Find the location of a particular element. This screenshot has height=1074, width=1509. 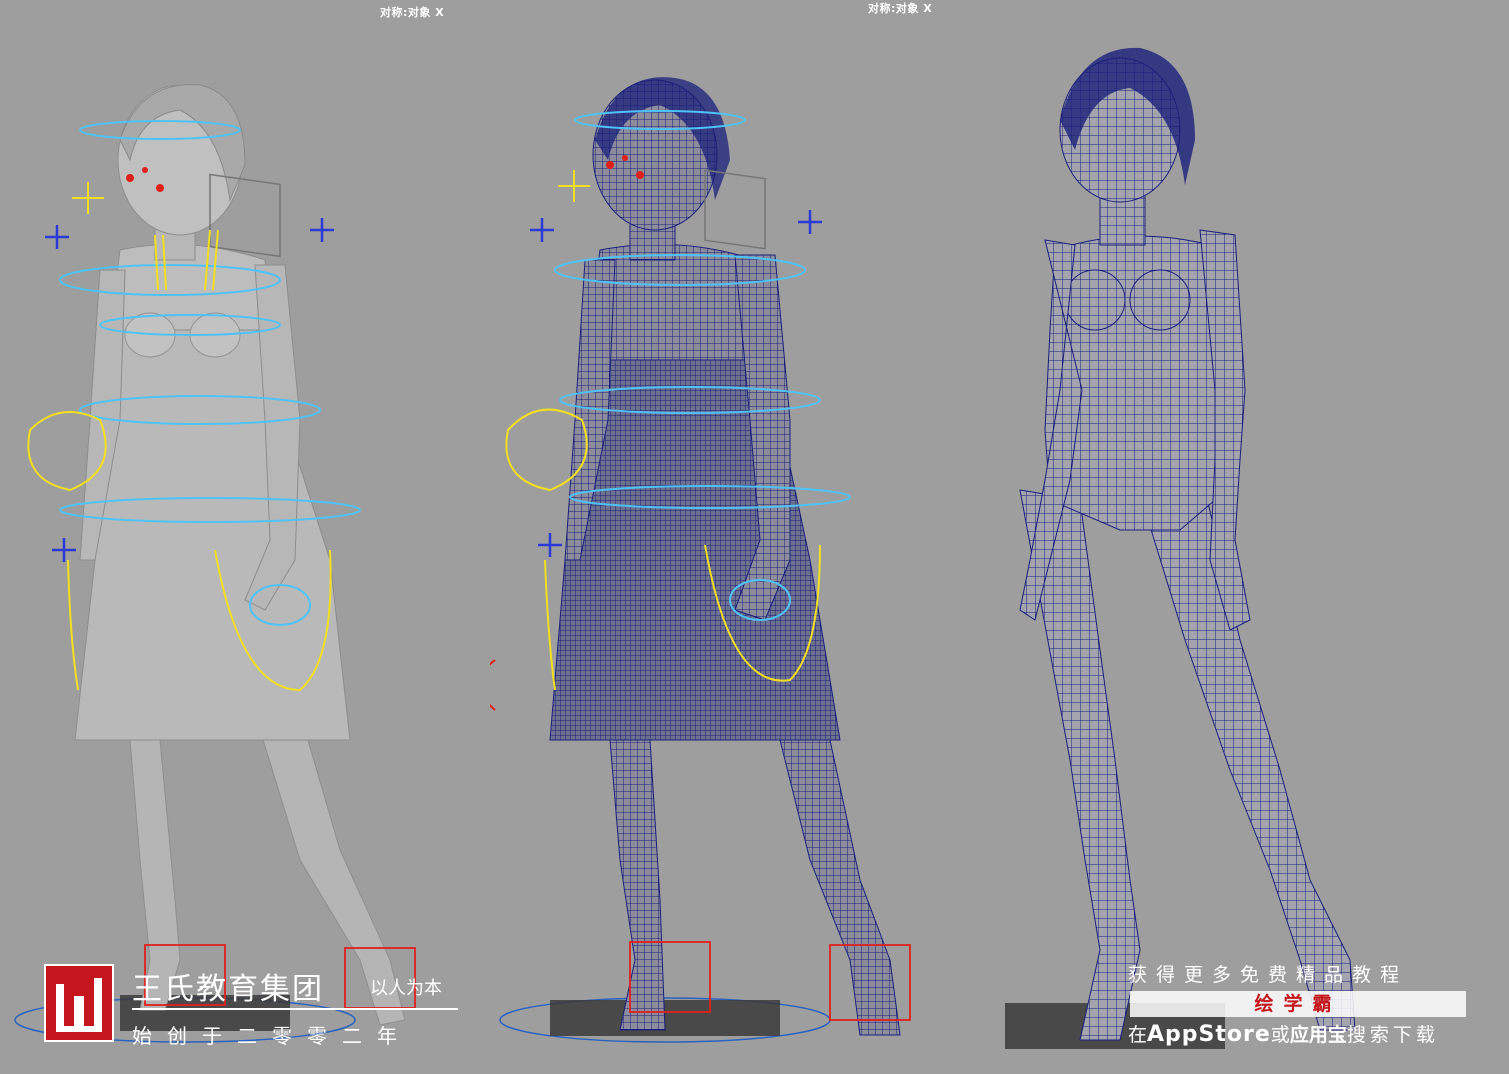

brand-logo: 王氏教育集团 以人为本 始创于二零零二年 is located at coordinates (254, 1006).